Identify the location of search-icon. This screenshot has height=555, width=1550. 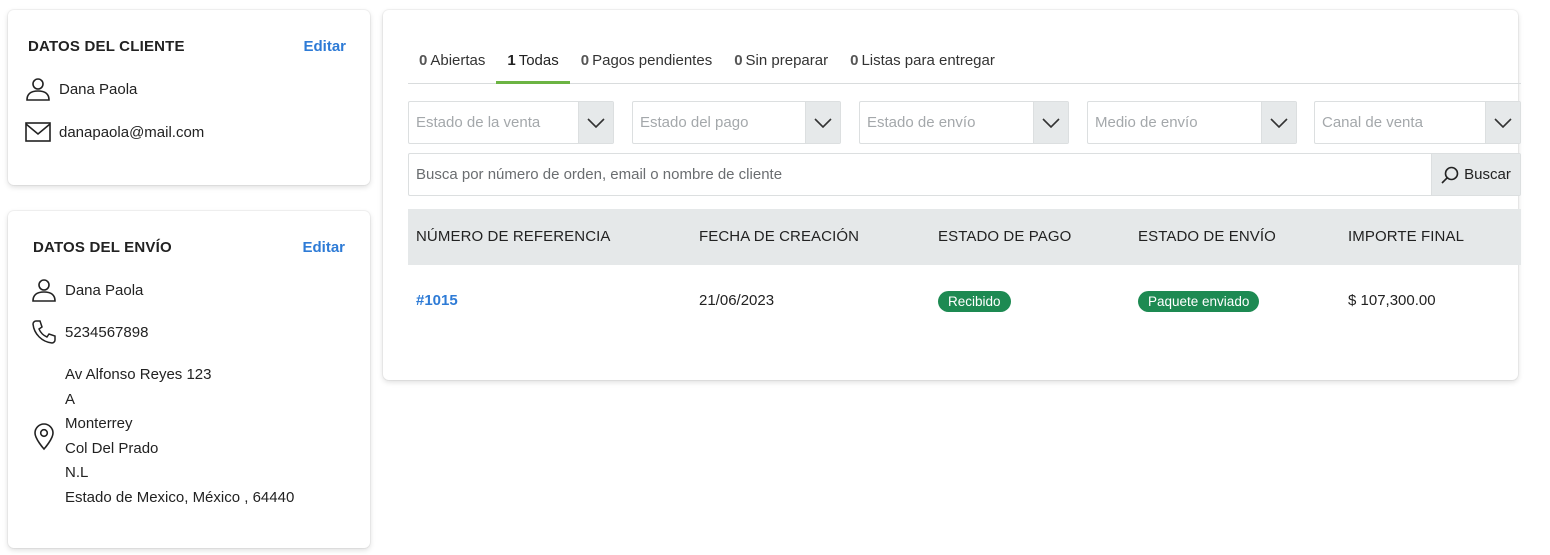
(1450, 175).